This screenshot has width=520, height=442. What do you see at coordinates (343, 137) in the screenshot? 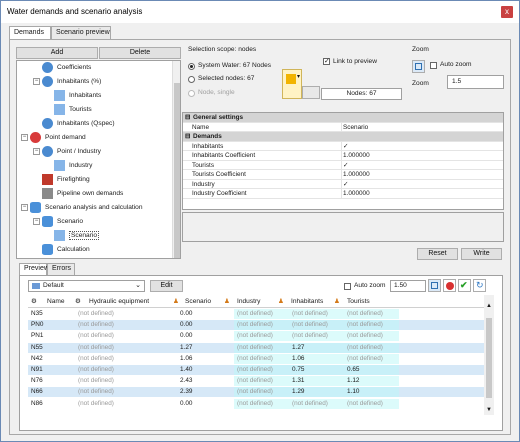
I see `demands-category: ⊟ Demands` at bounding box center [343, 137].